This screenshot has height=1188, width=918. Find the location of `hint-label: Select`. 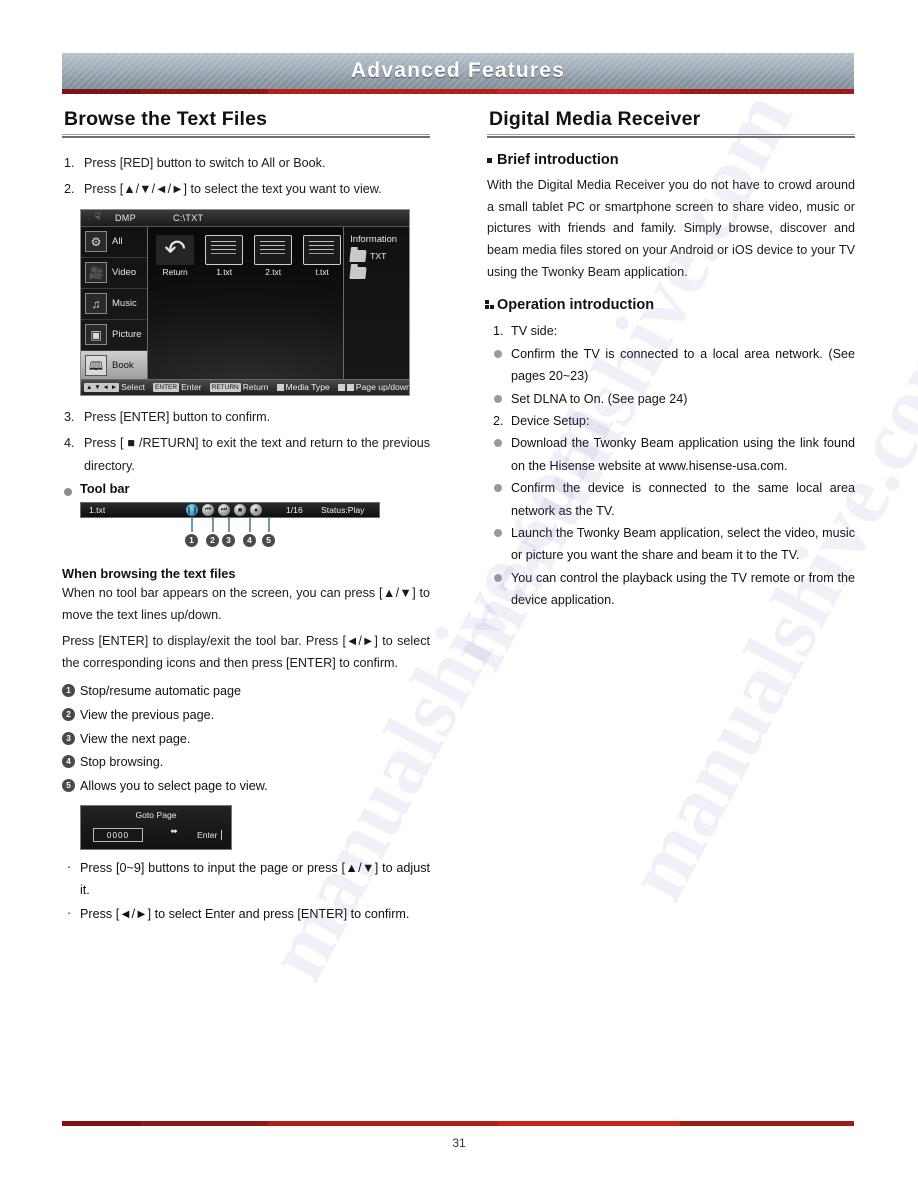

hint-label: Select is located at coordinates (133, 387).